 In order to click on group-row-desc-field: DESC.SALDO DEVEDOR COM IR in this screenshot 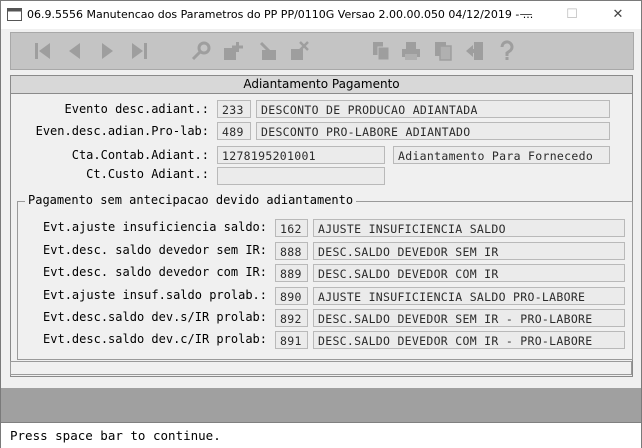, I will do `click(469, 273)`.